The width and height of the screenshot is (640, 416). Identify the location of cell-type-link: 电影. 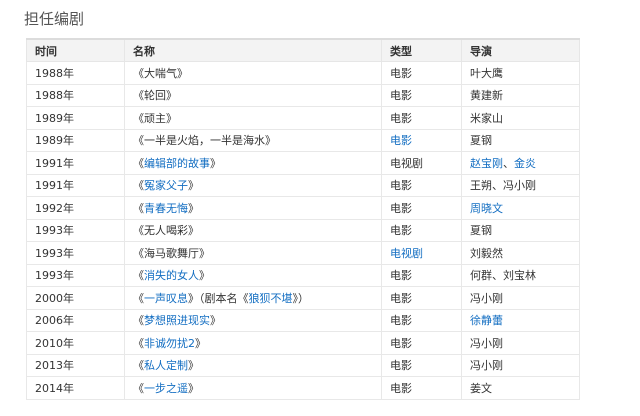
(401, 140).